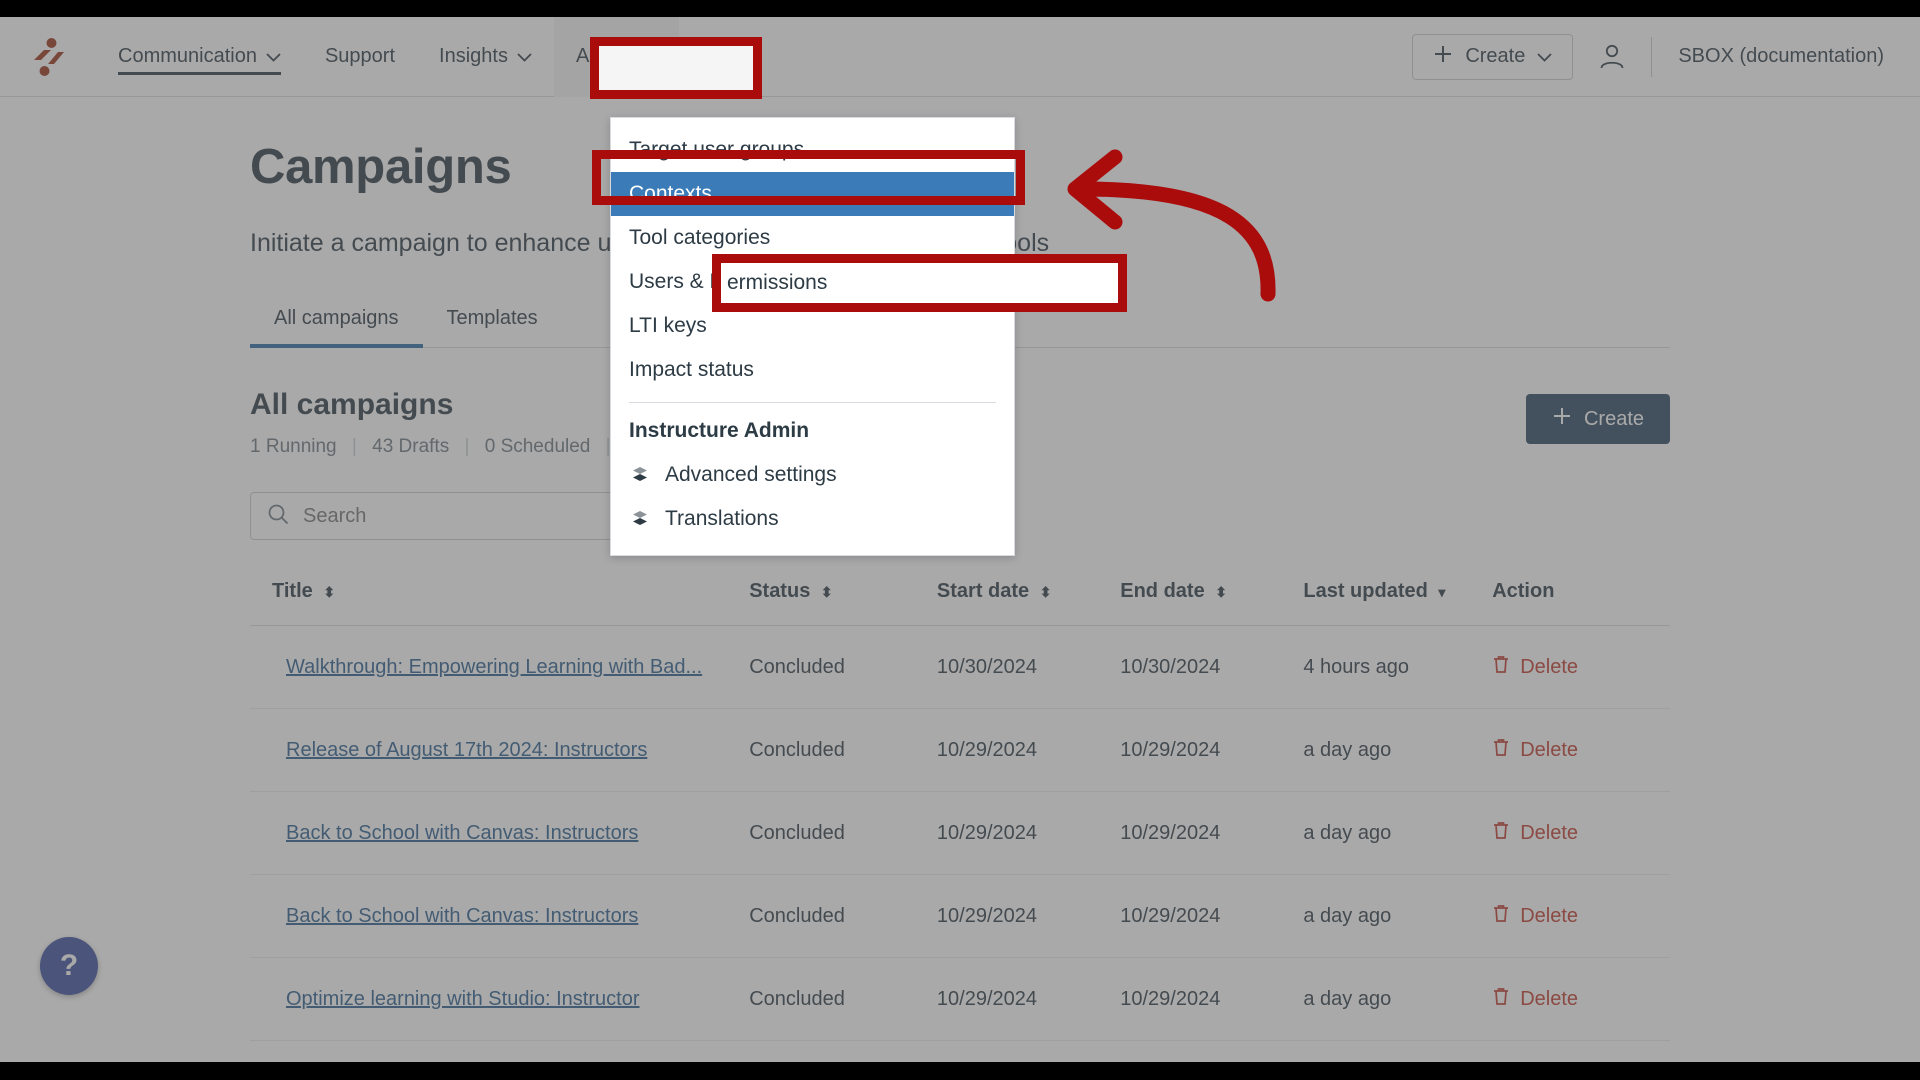 The image size is (1920, 1080). Describe the element at coordinates (1597, 419) in the screenshot. I see `create-campaign-button: Create` at that location.